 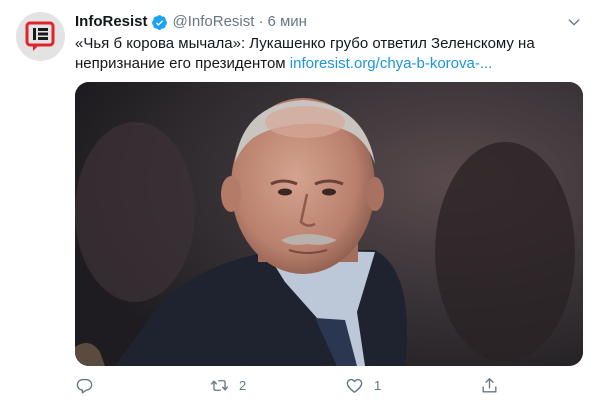 I want to click on retweet-button: 2, so click(x=228, y=385).